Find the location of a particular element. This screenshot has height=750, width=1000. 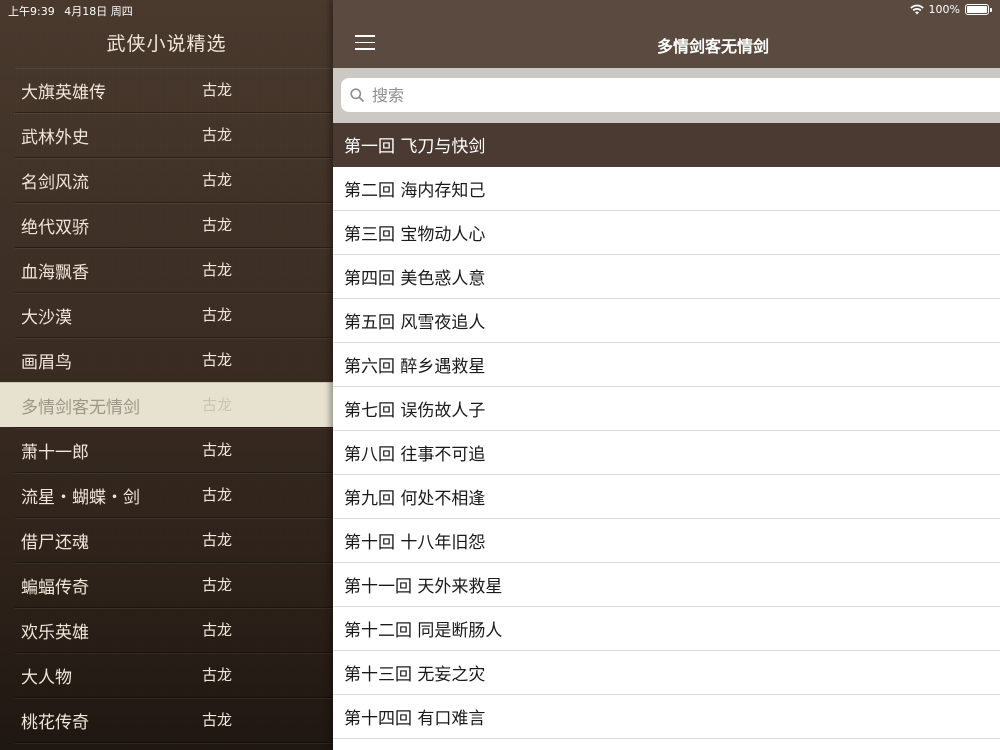

book-list-item: 大人物 古龙 is located at coordinates (174, 674).